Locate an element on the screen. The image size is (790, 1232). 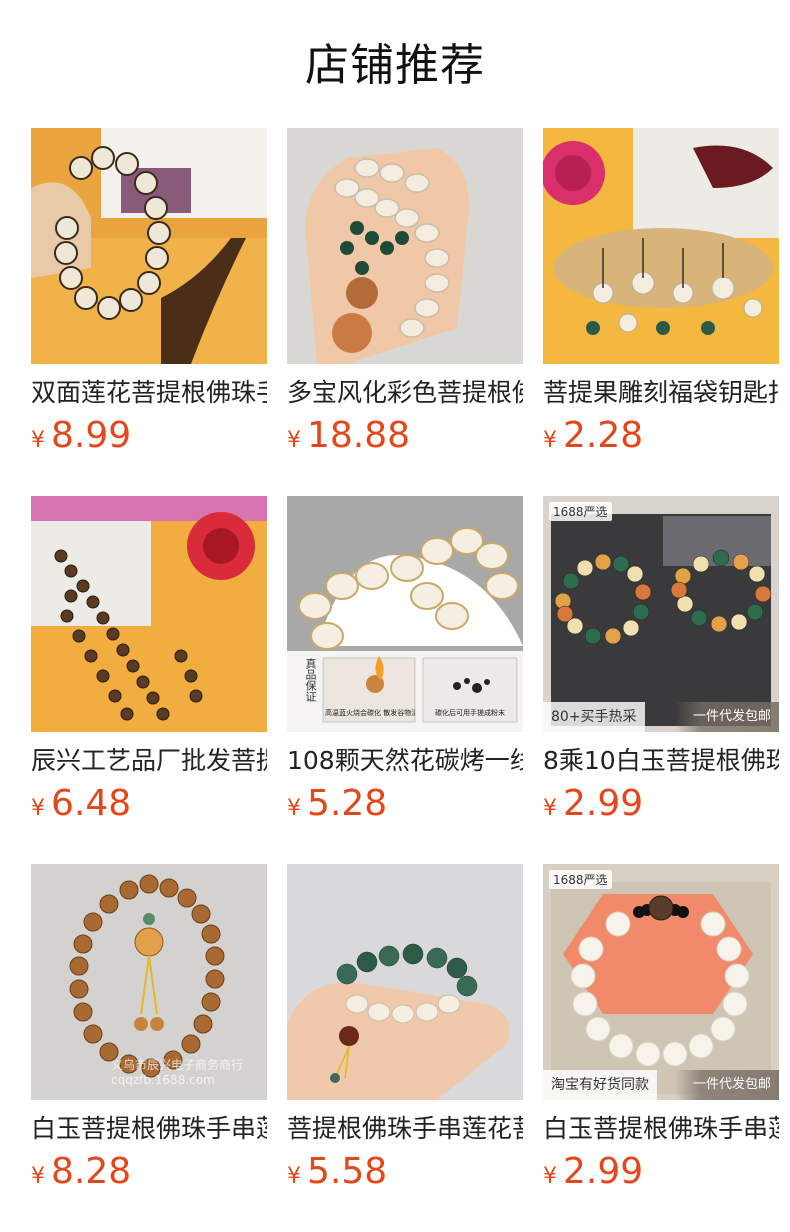
price-value: 5.28 is located at coordinates (347, 803).